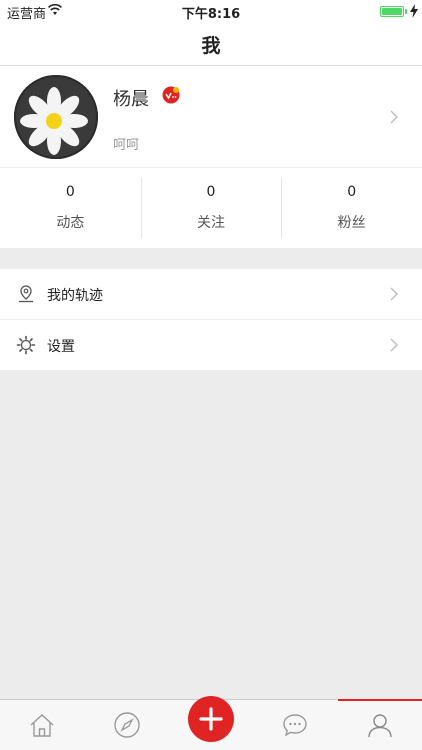 The width and height of the screenshot is (422, 750). I want to click on user-icon, so click(380, 726).